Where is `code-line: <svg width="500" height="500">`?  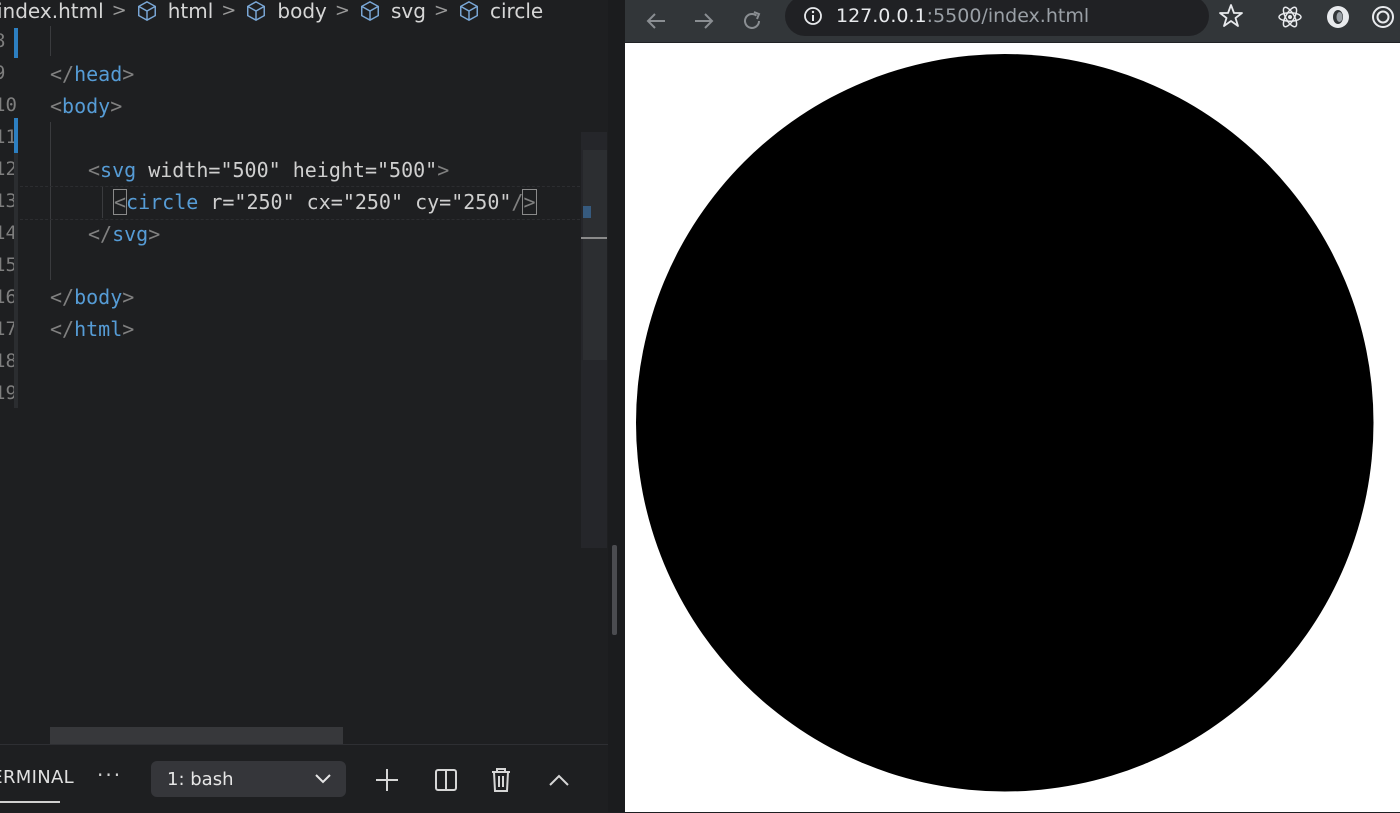 code-line: <svg width="500" height="500"> is located at coordinates (268, 170).